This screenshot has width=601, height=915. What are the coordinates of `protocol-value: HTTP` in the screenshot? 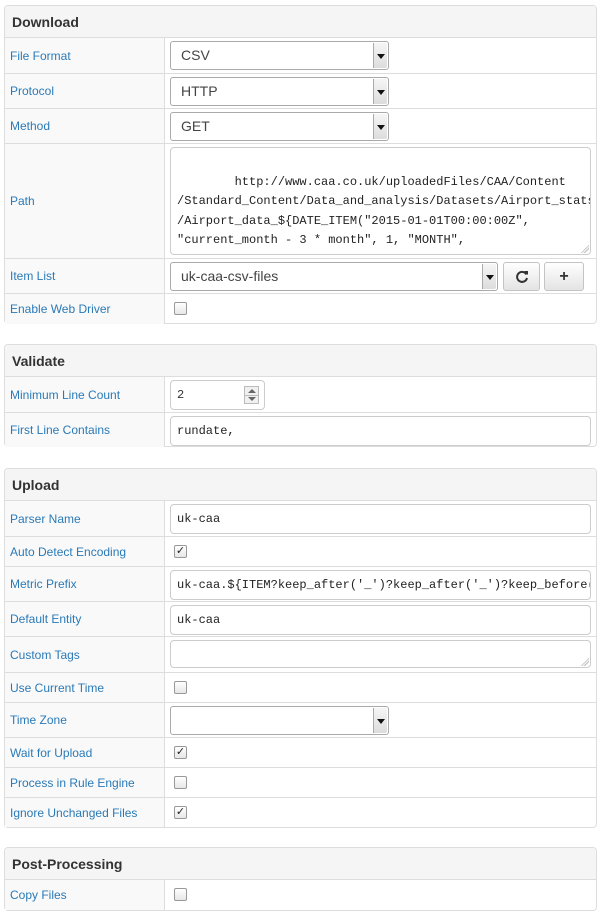 It's located at (199, 91).